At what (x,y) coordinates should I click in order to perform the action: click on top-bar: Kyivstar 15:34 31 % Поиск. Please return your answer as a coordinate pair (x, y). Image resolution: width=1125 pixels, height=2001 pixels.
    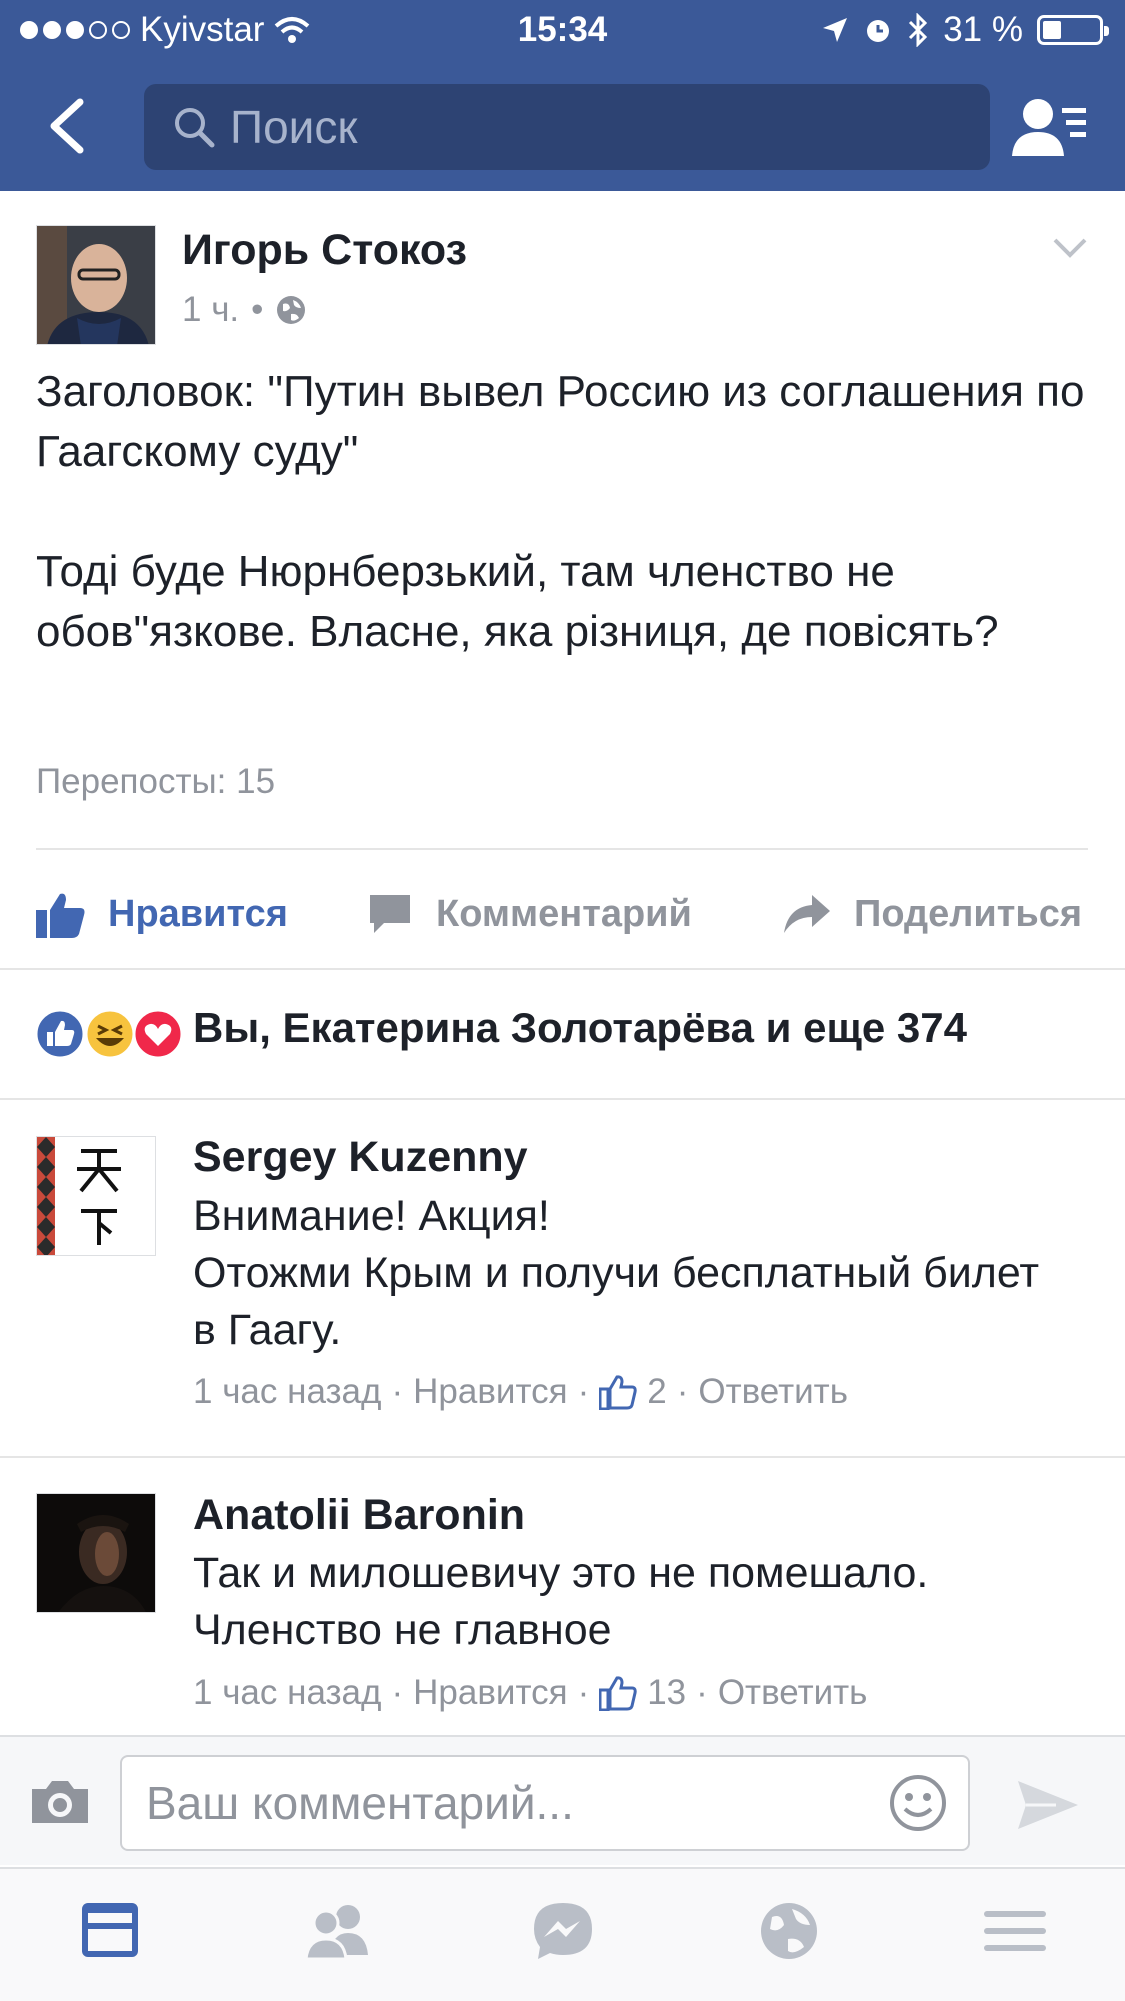
    Looking at the image, I should click on (562, 95).